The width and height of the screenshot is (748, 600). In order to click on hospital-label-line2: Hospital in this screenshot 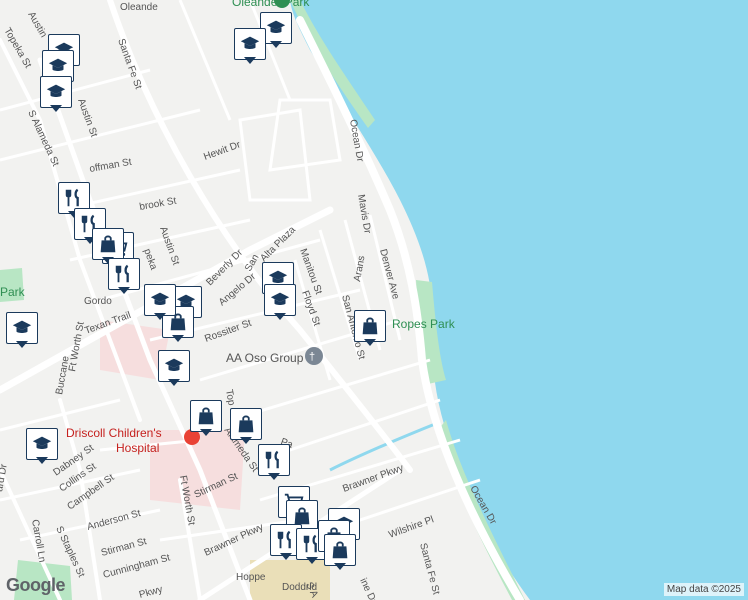, I will do `click(137, 448)`.